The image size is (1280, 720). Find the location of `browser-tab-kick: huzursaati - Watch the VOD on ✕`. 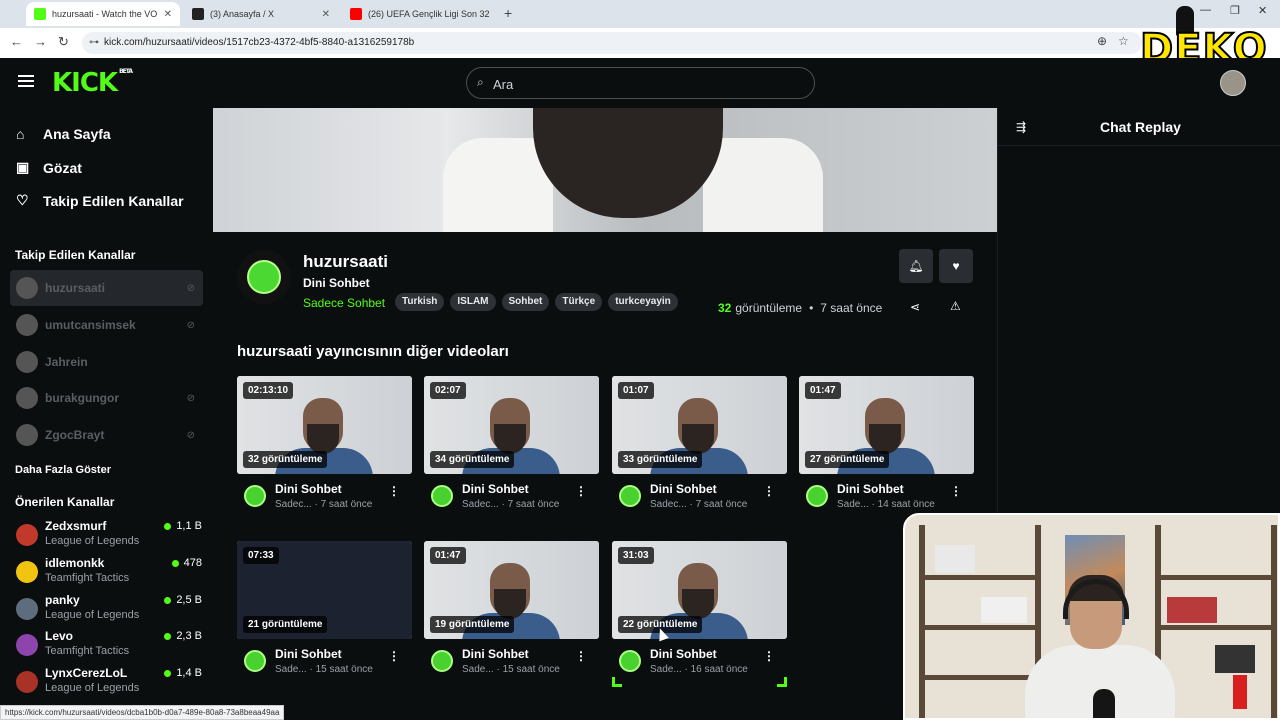

browser-tab-kick: huzursaati - Watch the VOD on ✕ is located at coordinates (103, 14).